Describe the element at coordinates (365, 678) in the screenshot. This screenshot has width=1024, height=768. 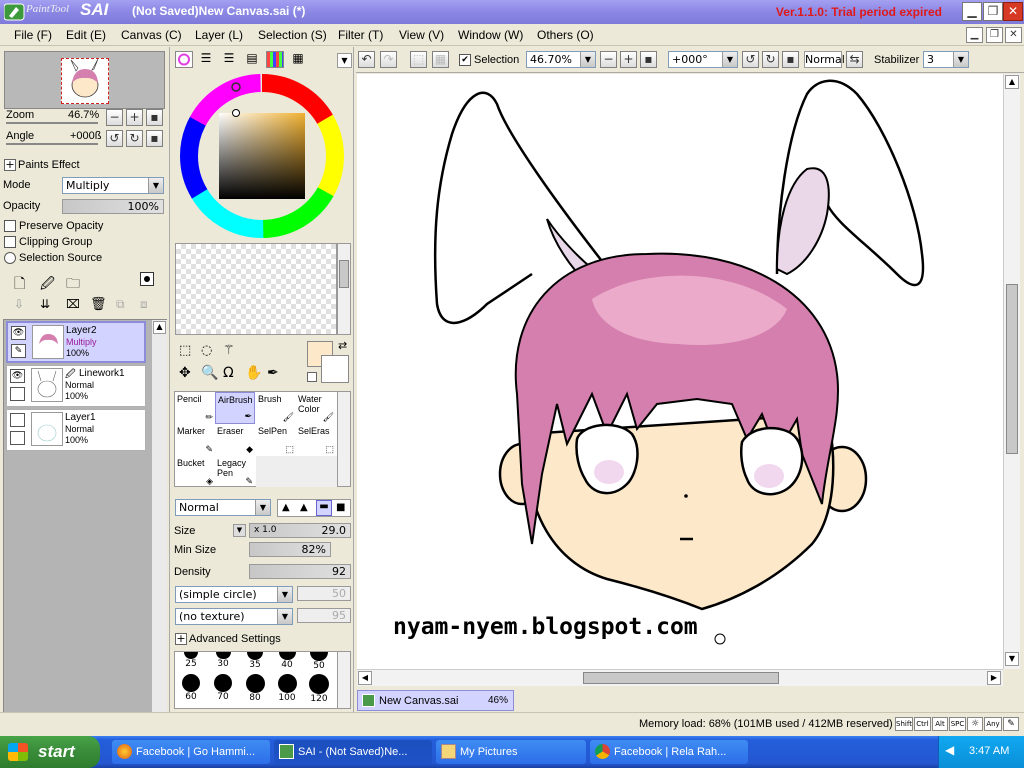
I see `scroll-left-icon: ◀` at that location.